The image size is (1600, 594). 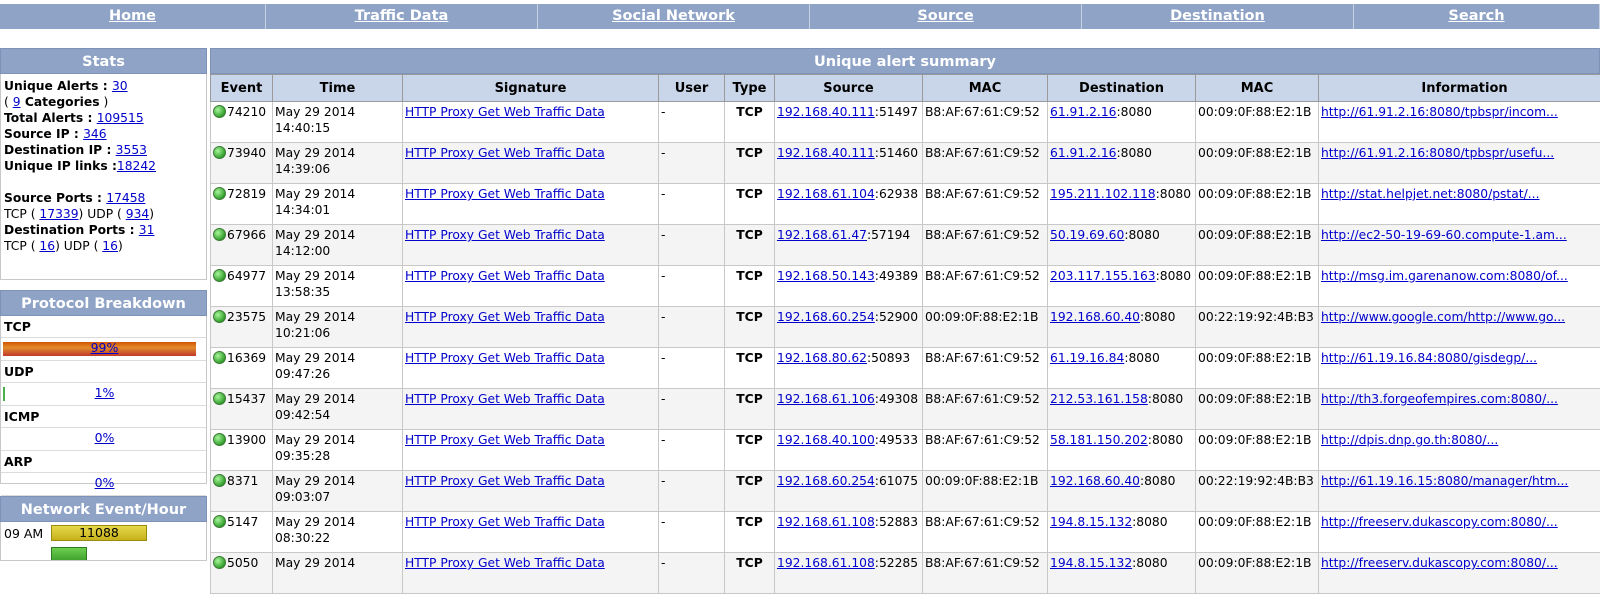 I want to click on column-header-source: Source, so click(x=849, y=88).